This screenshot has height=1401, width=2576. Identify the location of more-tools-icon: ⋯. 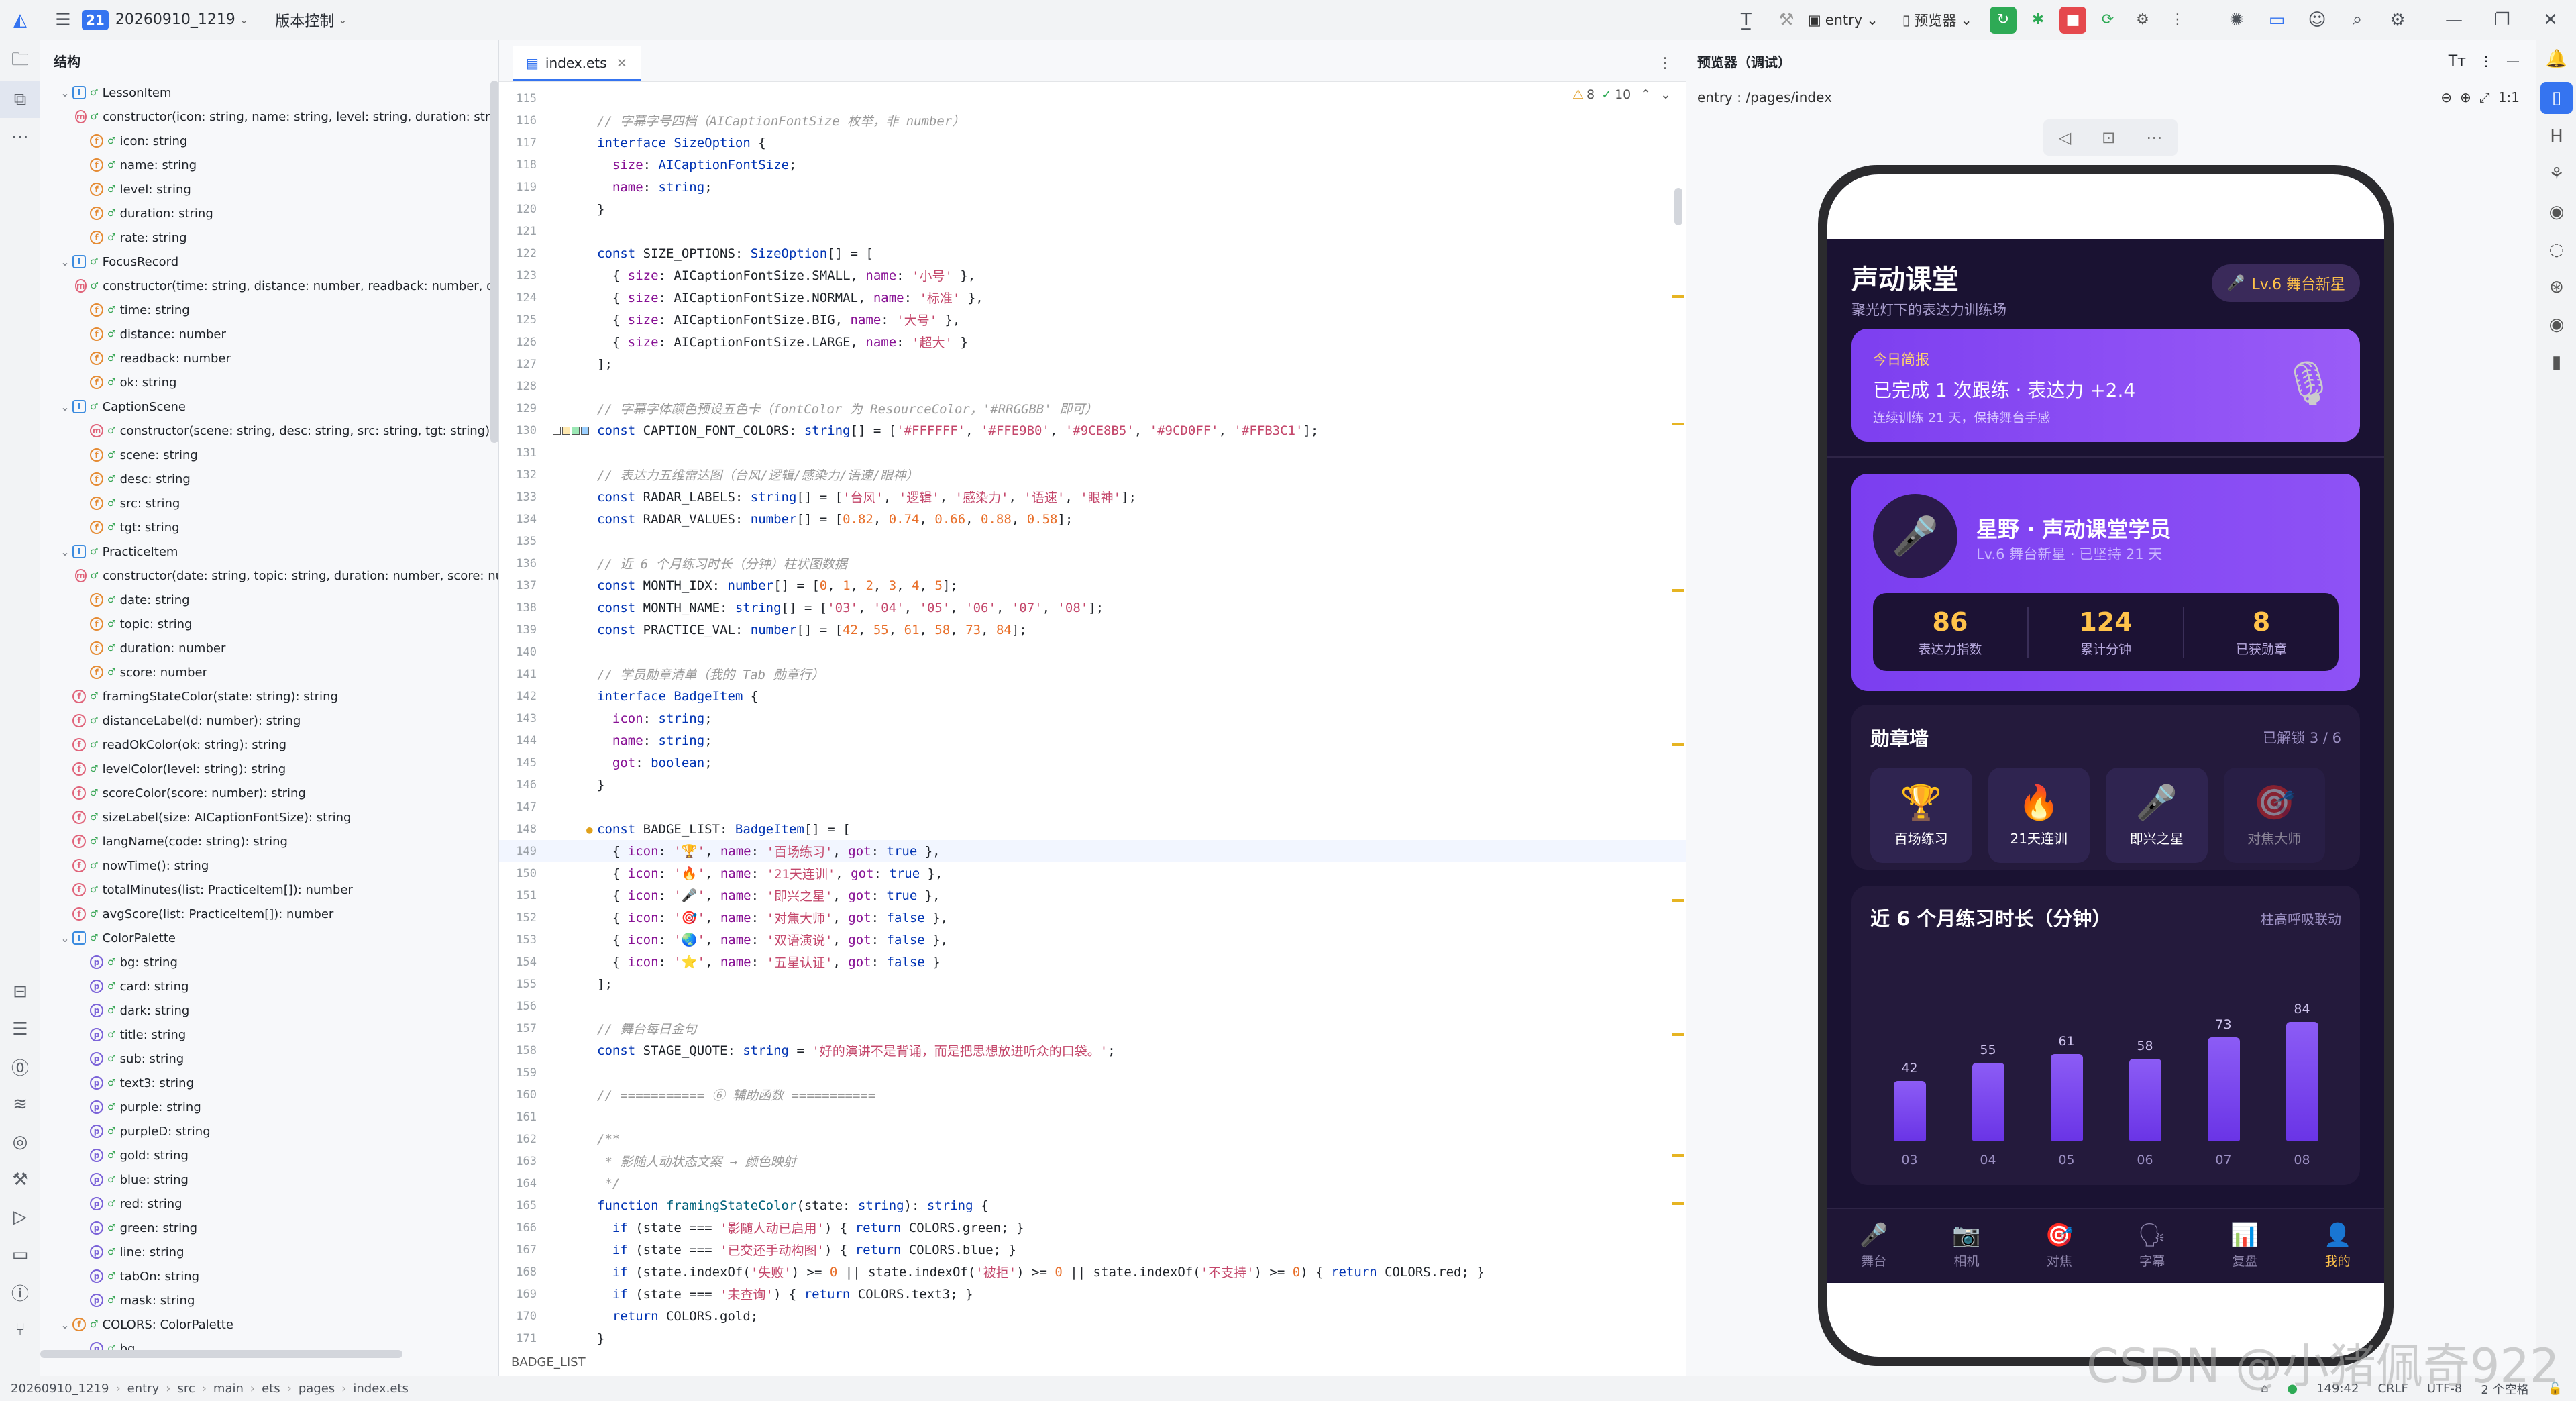
(20, 137).